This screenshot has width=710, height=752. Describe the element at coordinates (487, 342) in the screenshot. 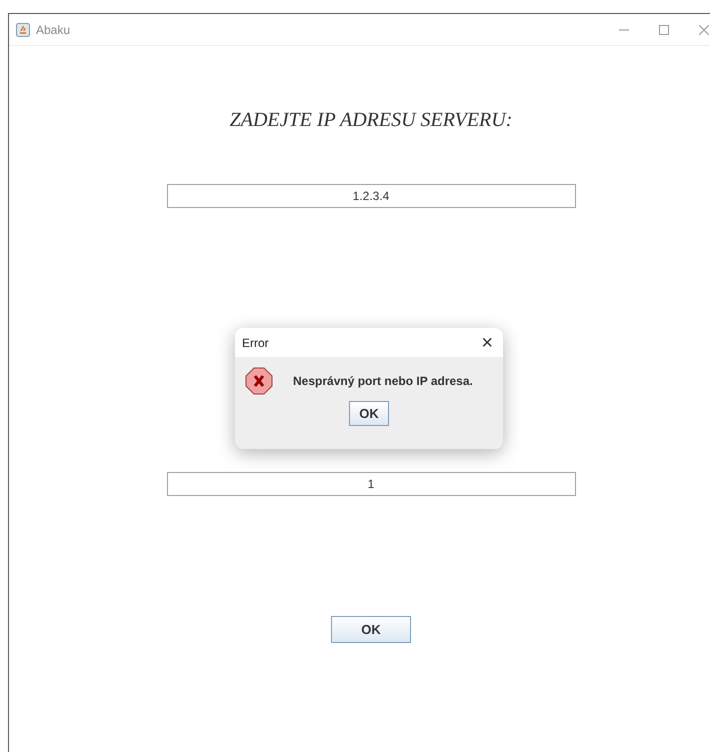

I see `close-button: ×` at that location.